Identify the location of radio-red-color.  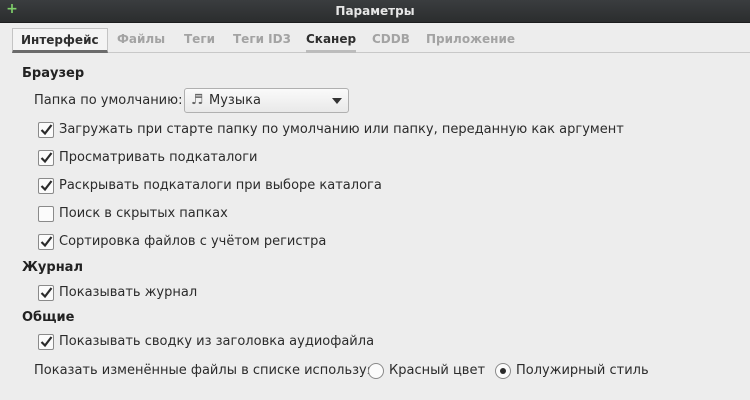
(376, 371).